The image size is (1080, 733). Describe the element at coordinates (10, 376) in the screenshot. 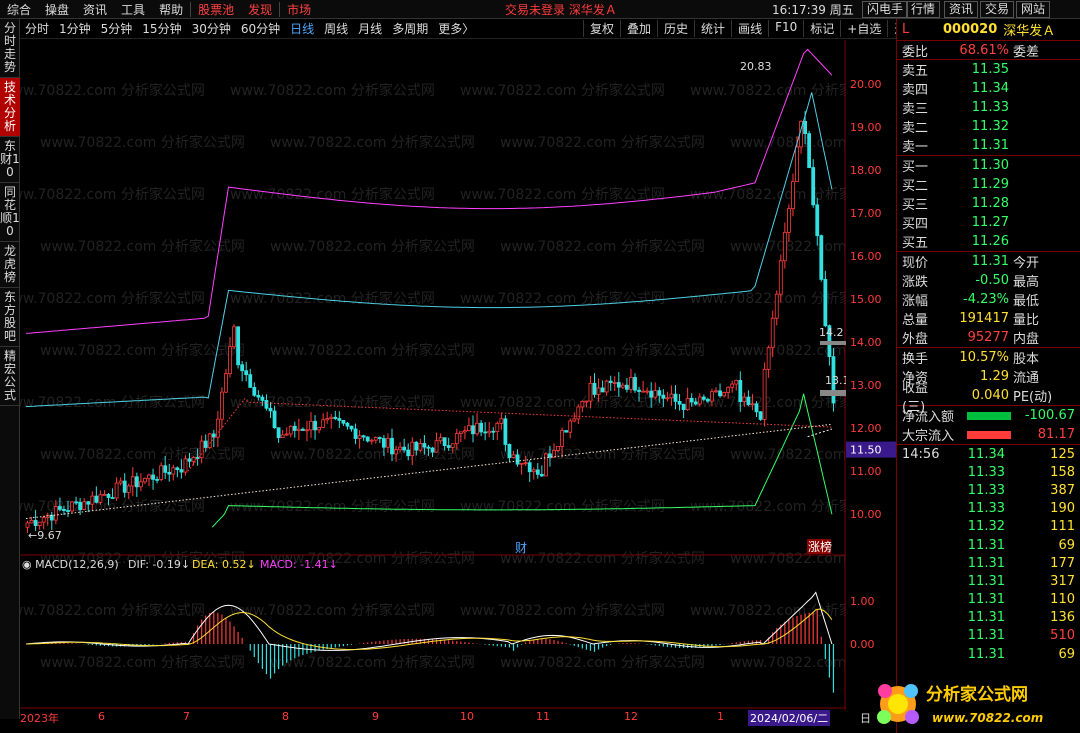

I see `left-tab-6: 精宏公式` at that location.